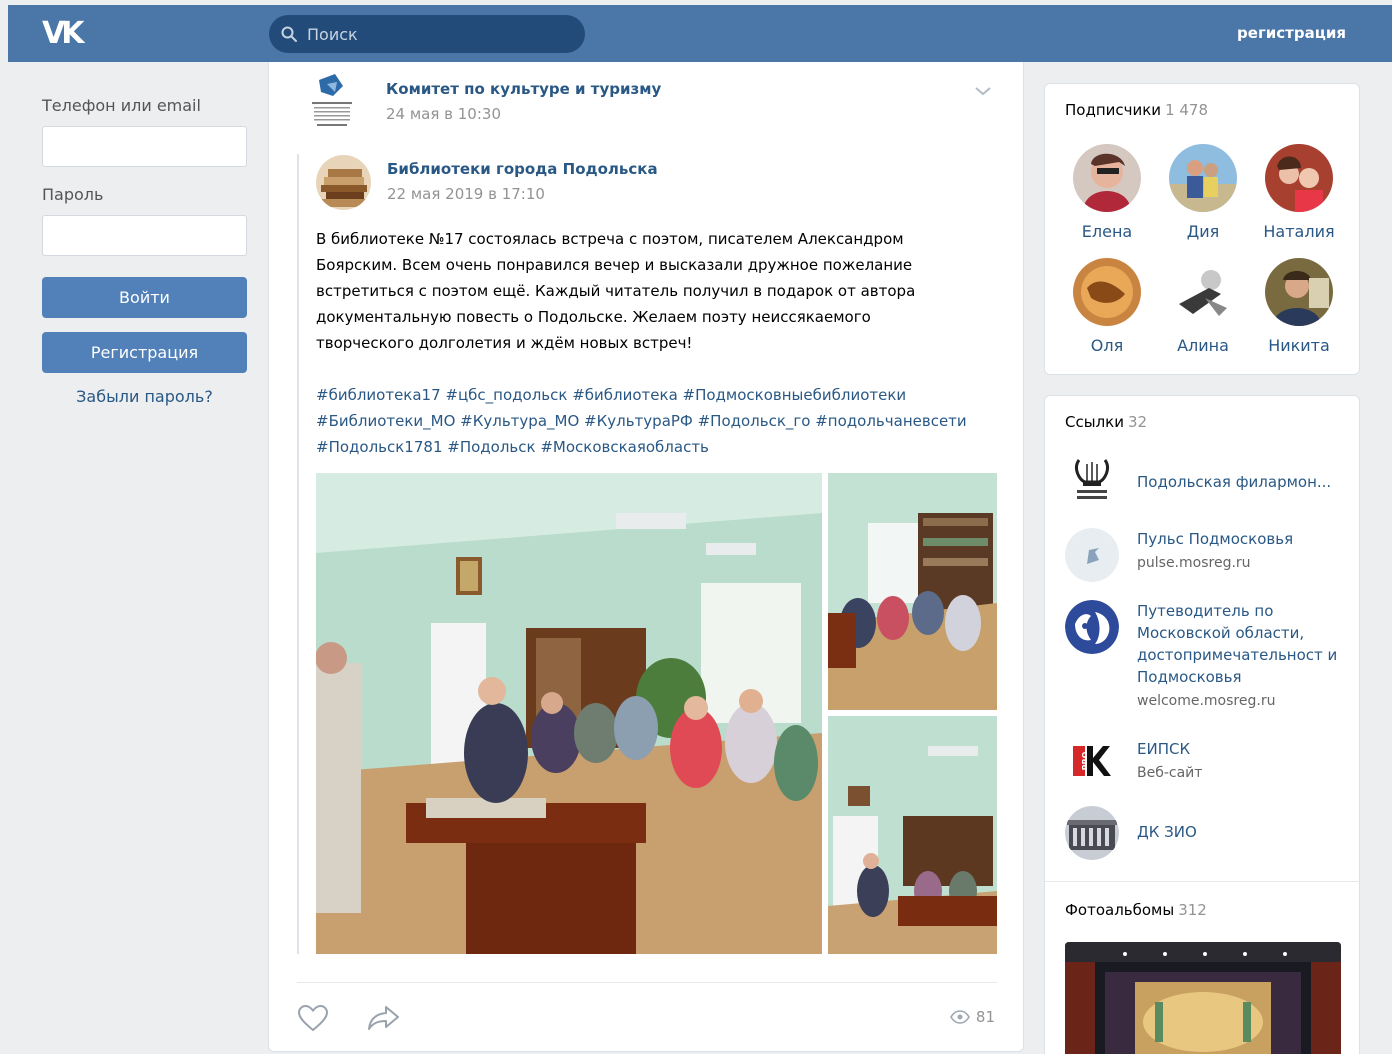  Describe the element at coordinates (73, 194) in the screenshot. I see `password-label: Пароль` at that location.